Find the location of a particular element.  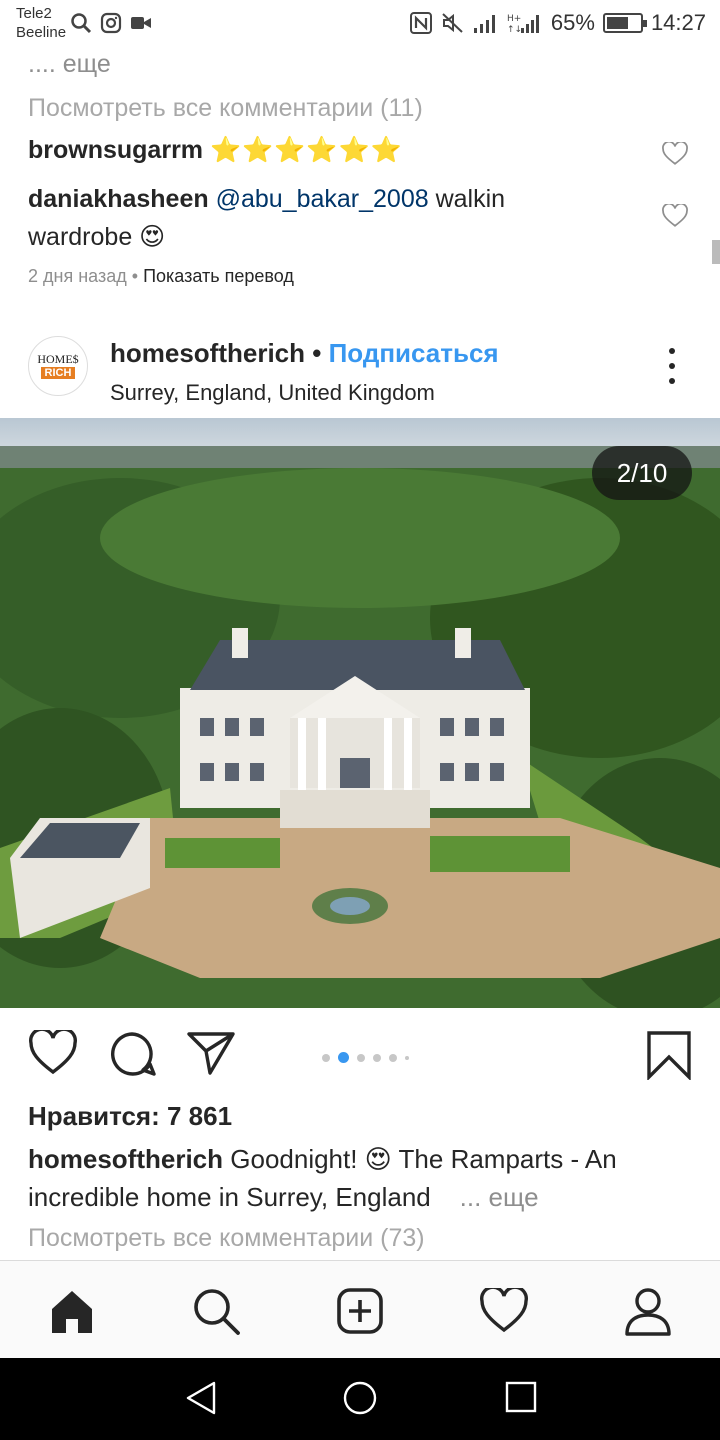

view-all-comments-link: Посмотреть все комментарии (73) is located at coordinates (226, 1238).